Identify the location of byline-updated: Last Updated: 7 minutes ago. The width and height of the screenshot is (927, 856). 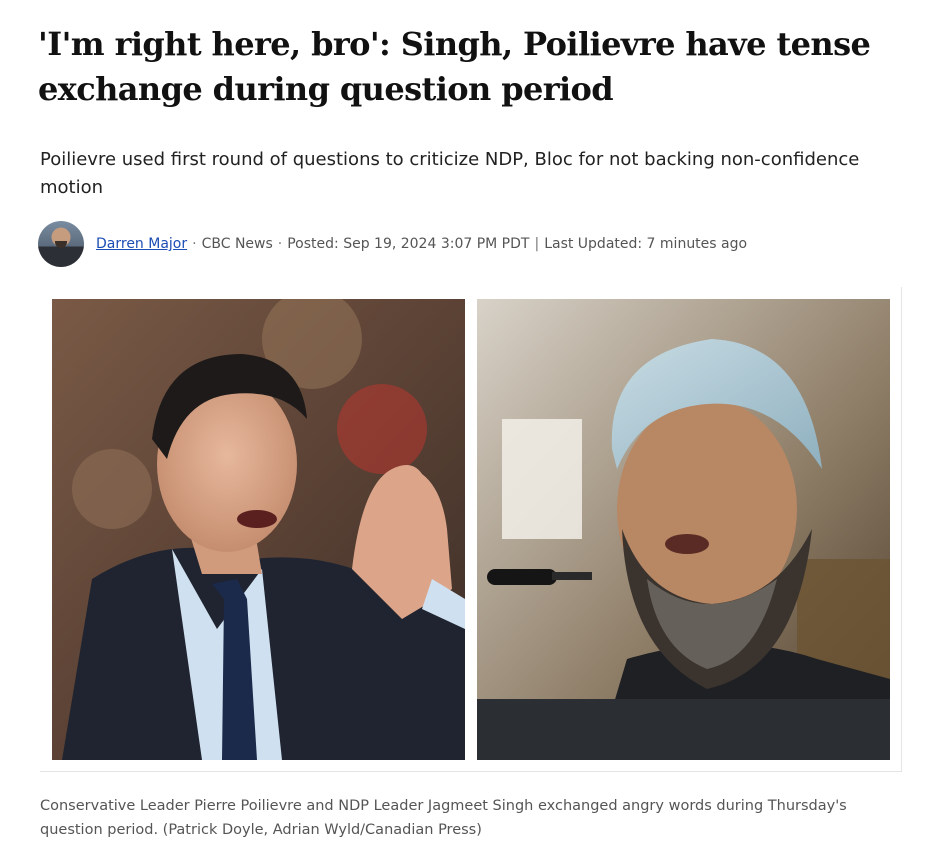
(646, 244).